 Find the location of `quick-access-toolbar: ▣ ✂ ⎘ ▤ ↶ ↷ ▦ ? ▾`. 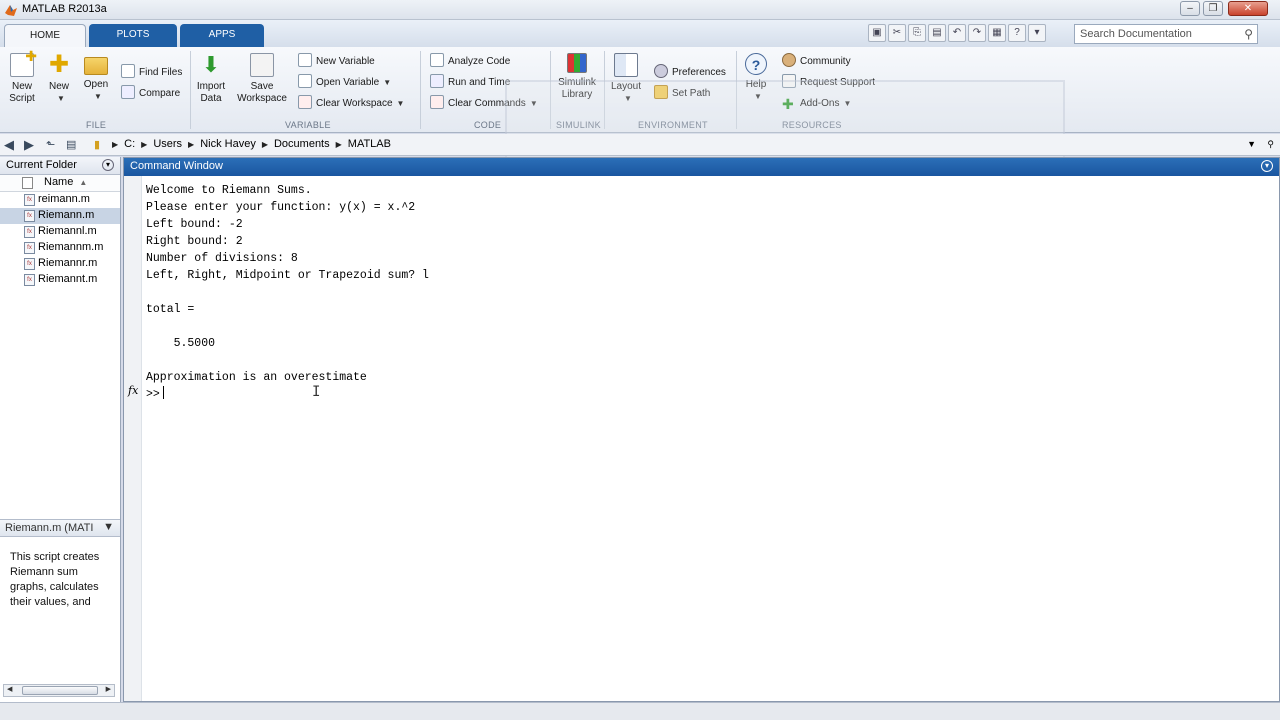

quick-access-toolbar: ▣ ✂ ⎘ ▤ ↶ ↷ ▦ ? ▾ is located at coordinates (957, 34).